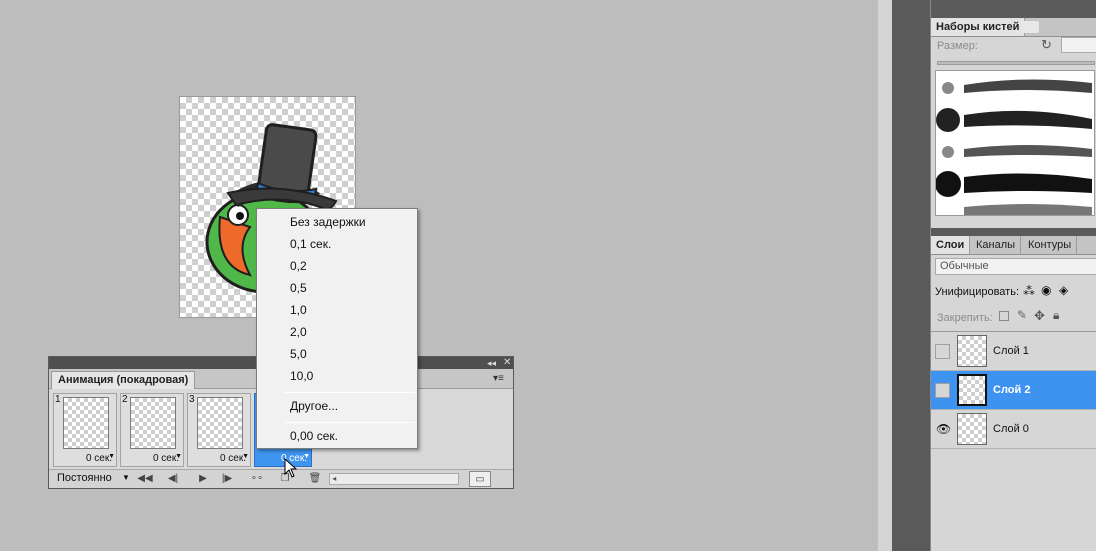  Describe the element at coordinates (337, 222) in the screenshot. I see `menu-item-no-delay: Без задержки` at that location.